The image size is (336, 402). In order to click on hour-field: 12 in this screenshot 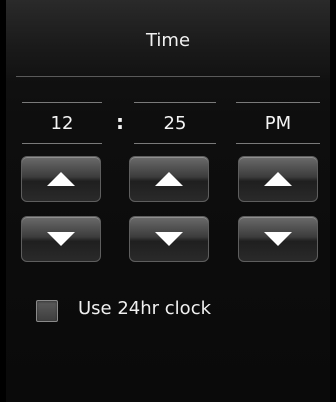, I will do `click(62, 123)`.